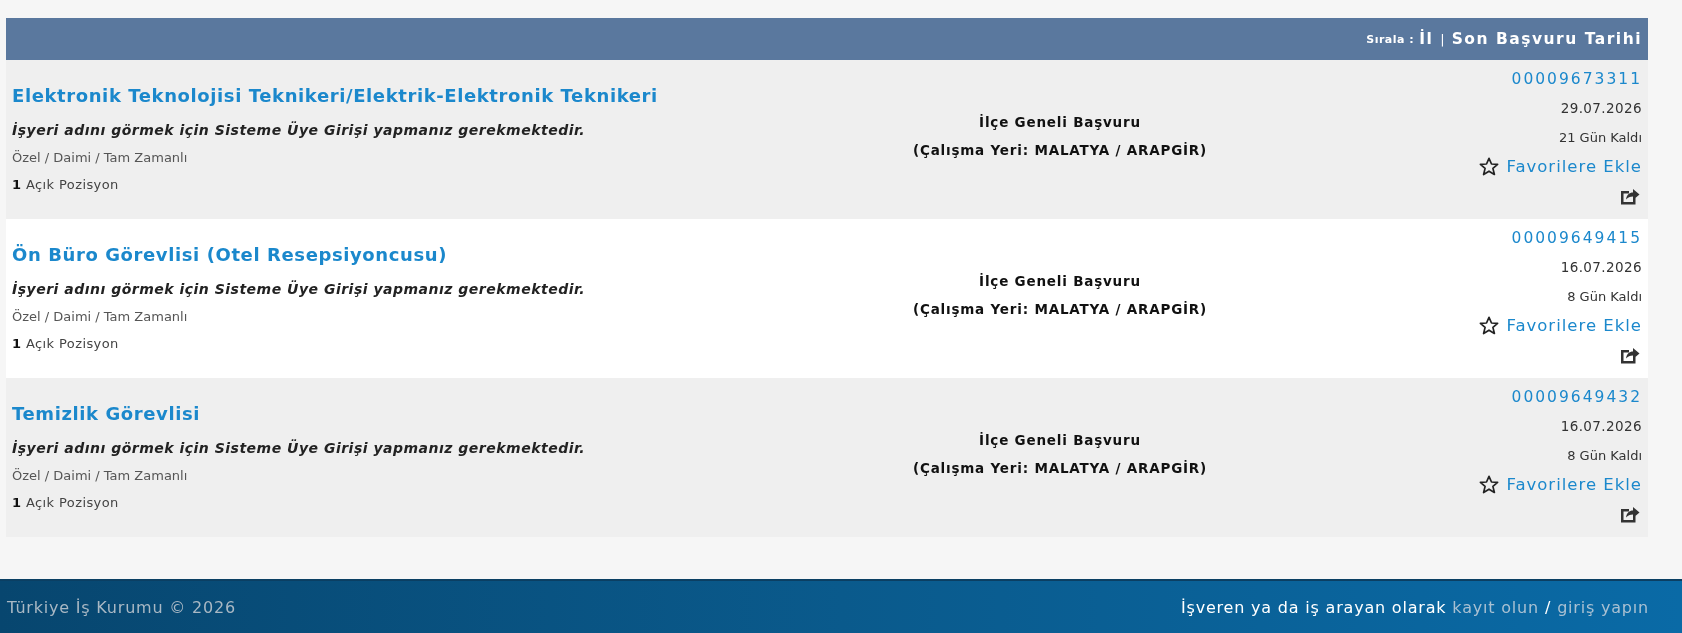 The height and width of the screenshot is (633, 1682). I want to click on job-title-link: Elektronik Teknolojisi Teknikeri/Elektrik-Elektronik Teknikeri, so click(335, 96).